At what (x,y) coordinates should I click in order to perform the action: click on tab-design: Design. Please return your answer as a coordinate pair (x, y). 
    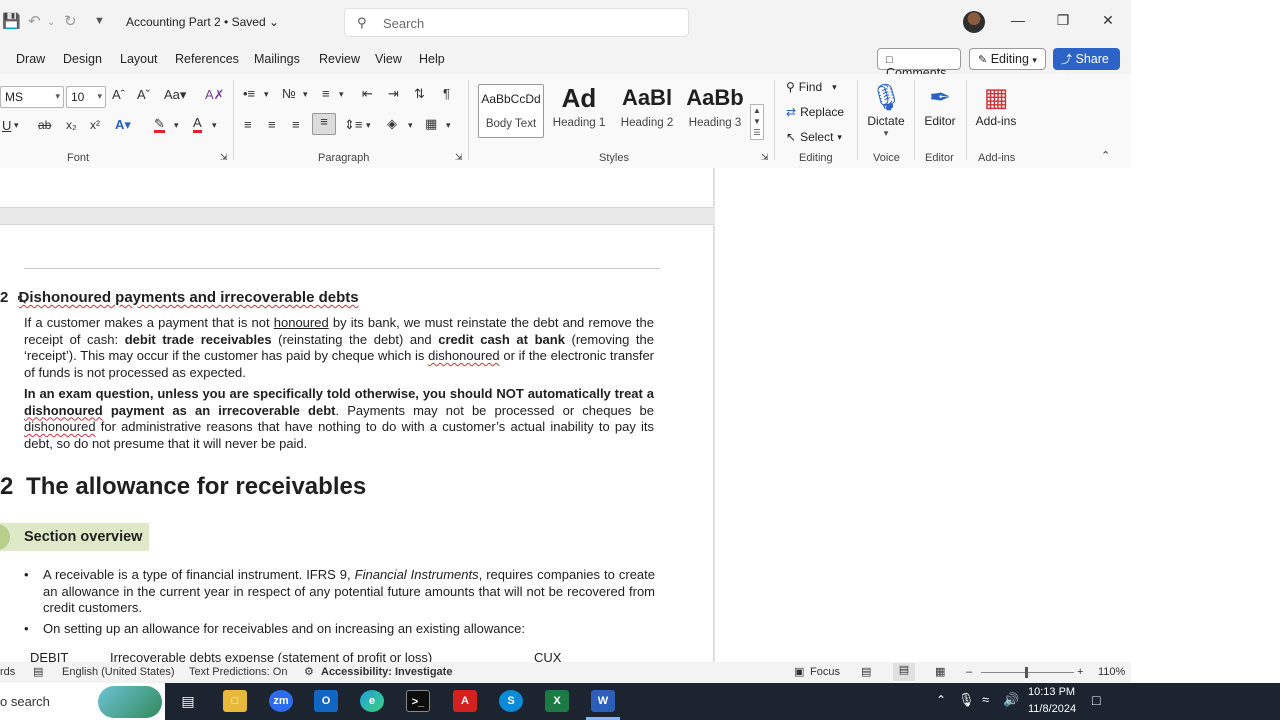
    Looking at the image, I should click on (82, 59).